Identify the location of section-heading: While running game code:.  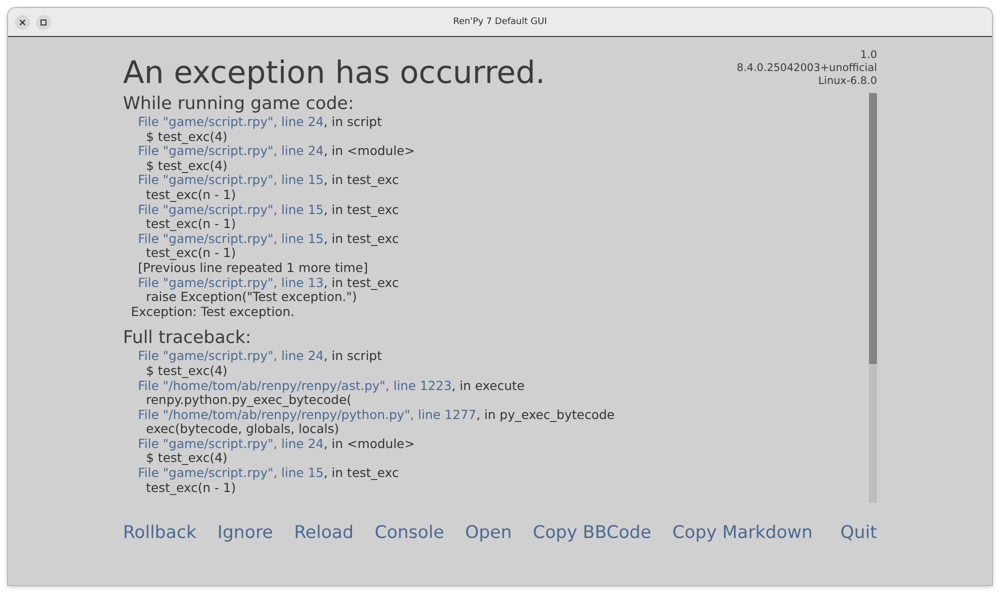
(239, 104).